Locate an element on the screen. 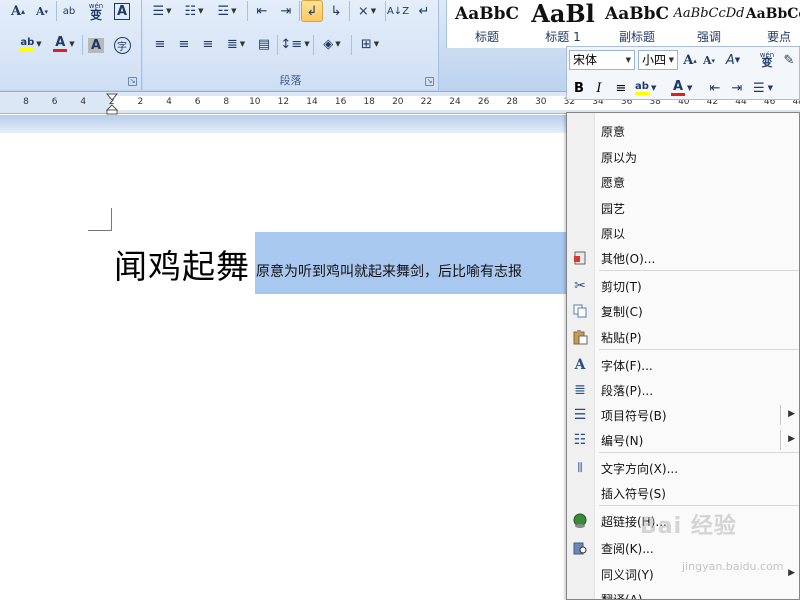 This screenshot has height=600, width=800. italic-button: I is located at coordinates (599, 88).